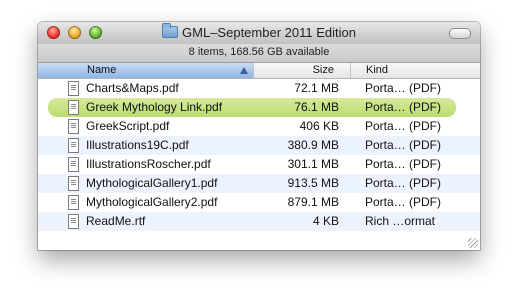  I want to click on window-title: GML–September 2011 Edition, so click(259, 31).